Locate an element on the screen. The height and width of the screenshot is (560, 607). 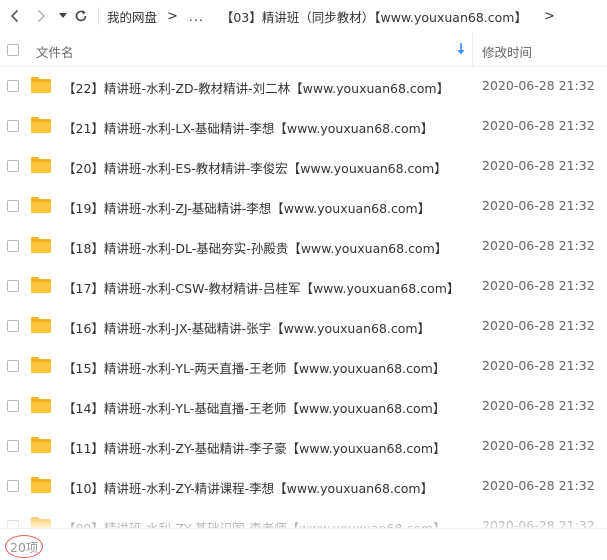
history-dropdown-button is located at coordinates (63, 16).